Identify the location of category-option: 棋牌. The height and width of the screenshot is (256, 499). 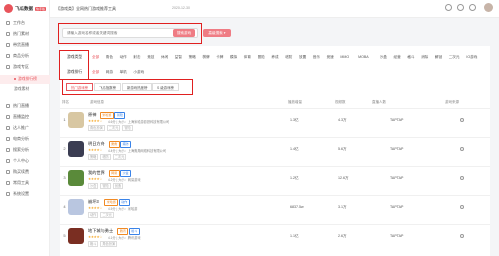
(205, 57).